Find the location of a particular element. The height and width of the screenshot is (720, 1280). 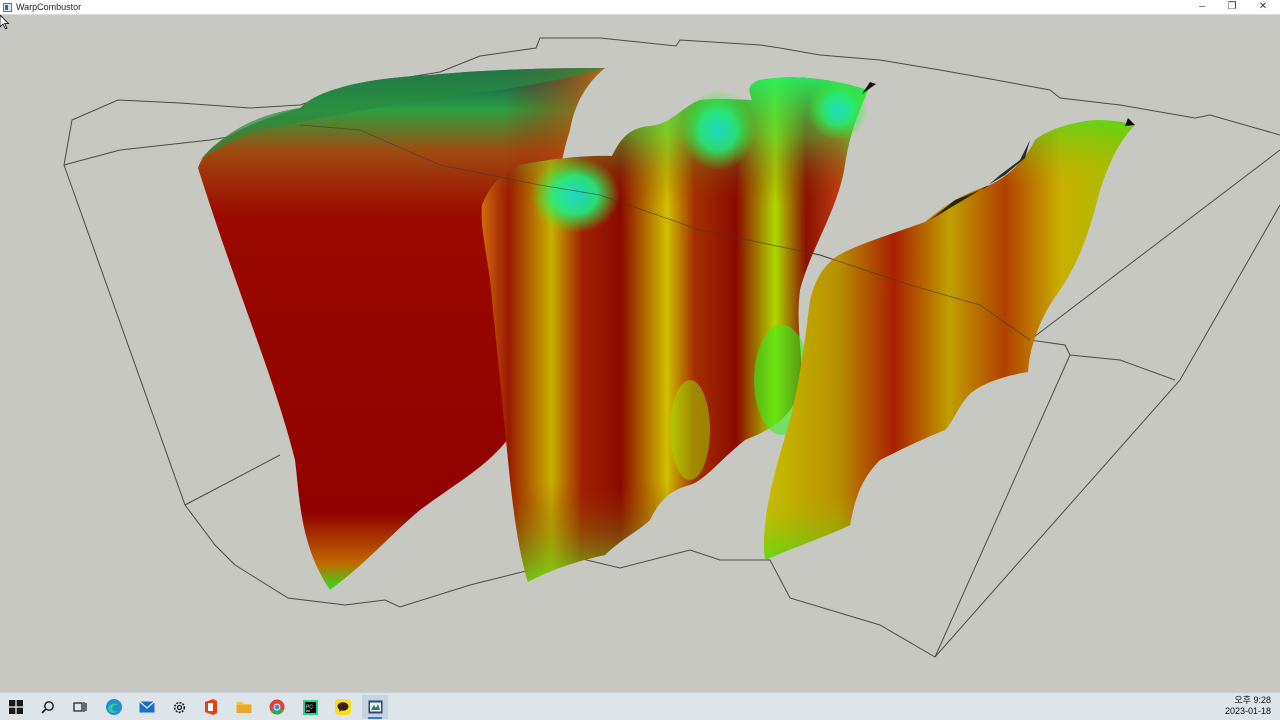

minimize-button: – is located at coordinates (1202, 7).